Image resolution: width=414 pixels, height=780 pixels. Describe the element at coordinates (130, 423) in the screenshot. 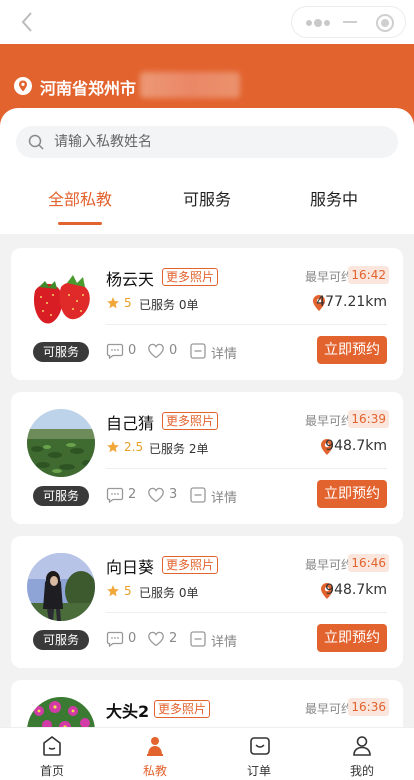

I see `coach-name: 自己猜` at that location.